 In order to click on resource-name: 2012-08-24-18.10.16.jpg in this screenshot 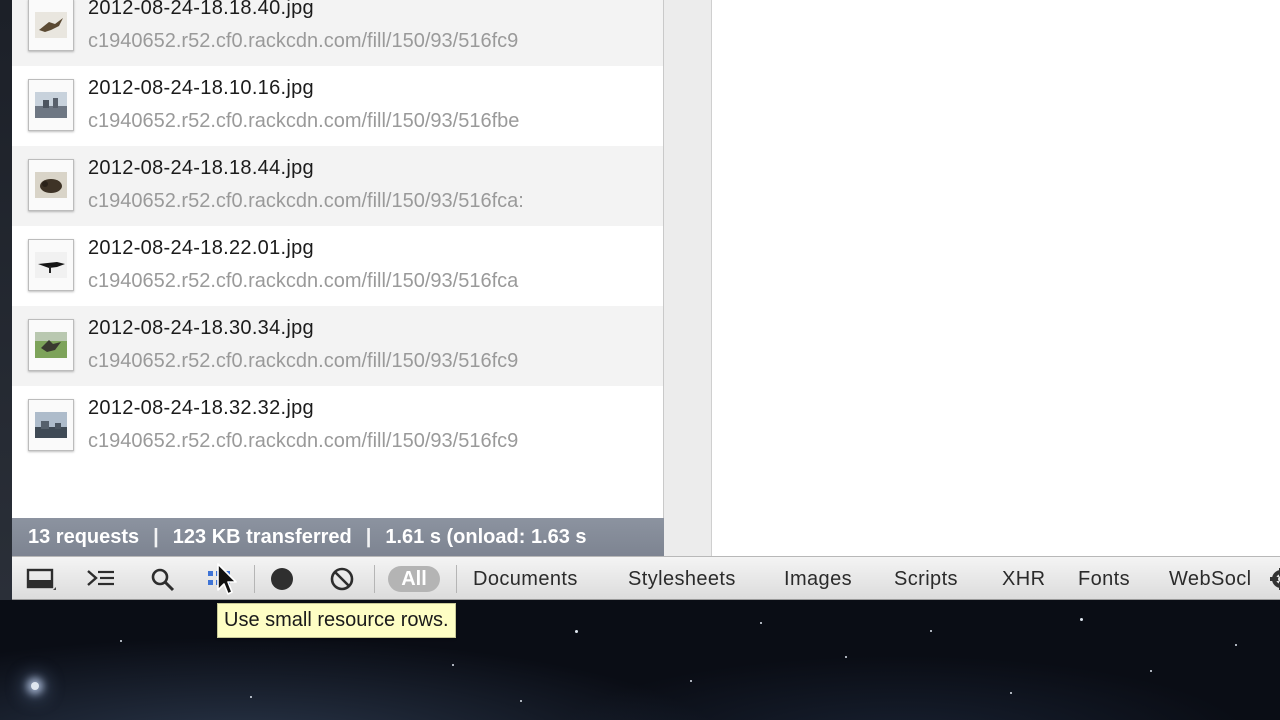, I will do `click(201, 88)`.